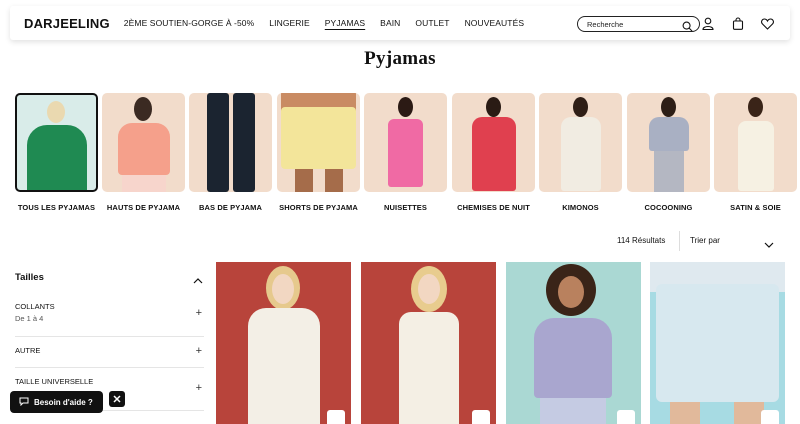  Describe the element at coordinates (679, 241) in the screenshot. I see `divider` at that location.